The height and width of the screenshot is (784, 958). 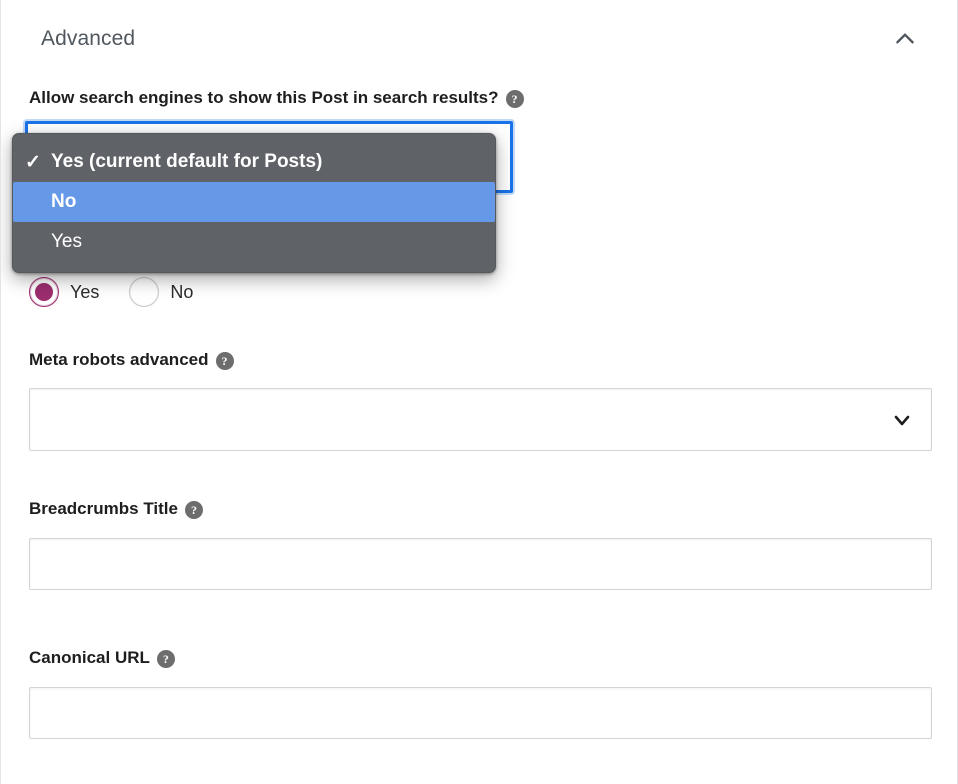 I want to click on chevron-up-icon, so click(x=905, y=39).